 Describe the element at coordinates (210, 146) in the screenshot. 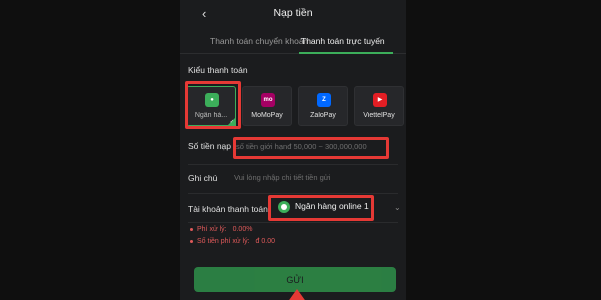

I see `amount-label: Số tiền nạp` at that location.